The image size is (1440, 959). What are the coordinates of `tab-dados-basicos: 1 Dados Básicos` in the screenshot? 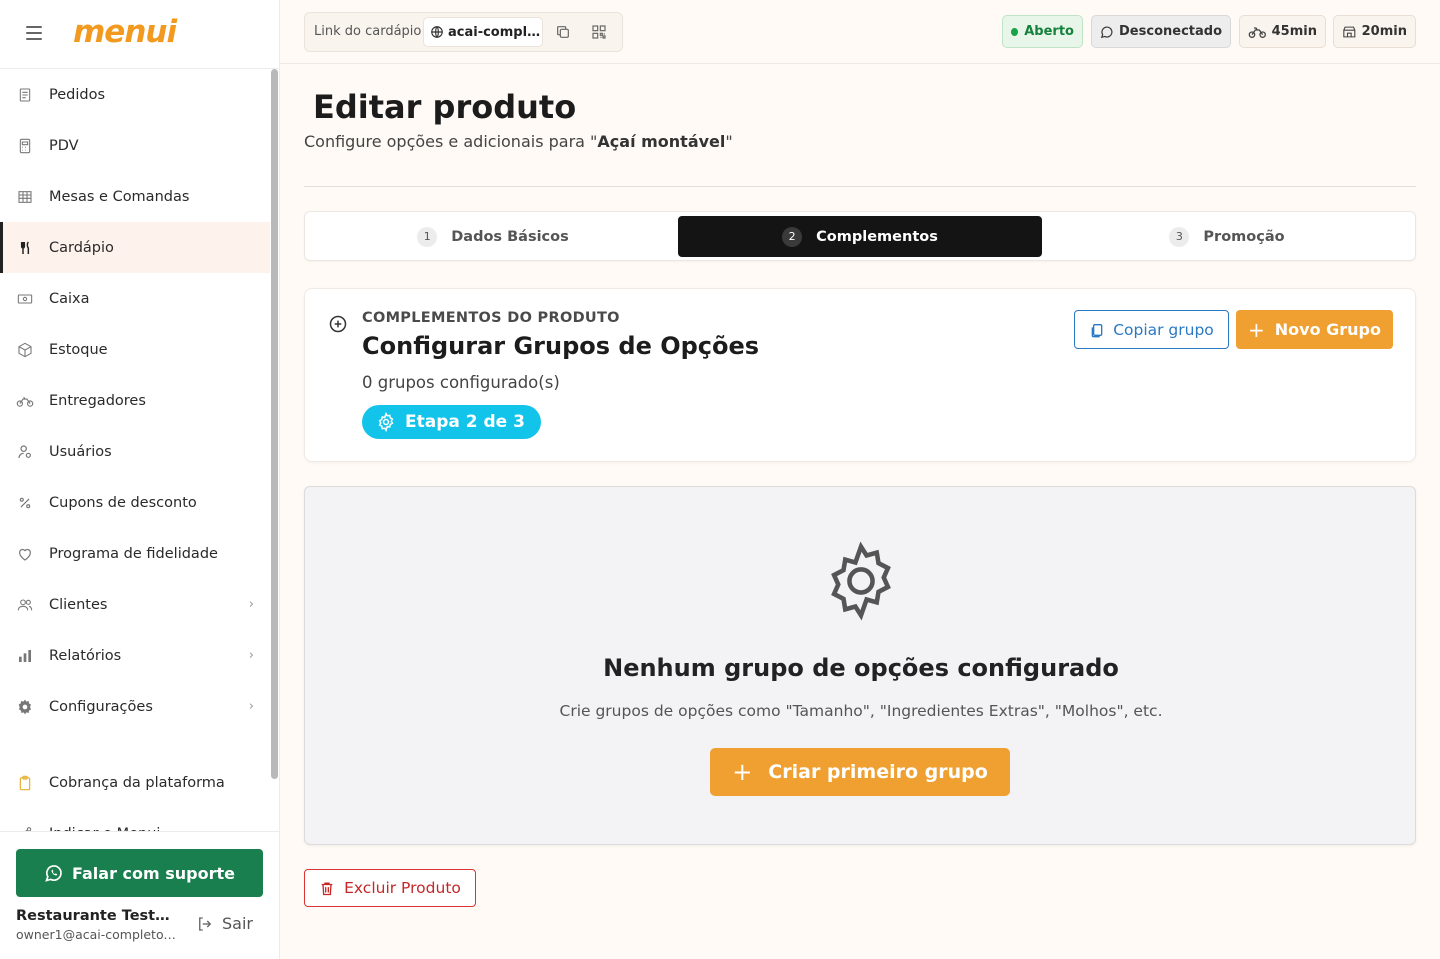 It's located at (493, 236).